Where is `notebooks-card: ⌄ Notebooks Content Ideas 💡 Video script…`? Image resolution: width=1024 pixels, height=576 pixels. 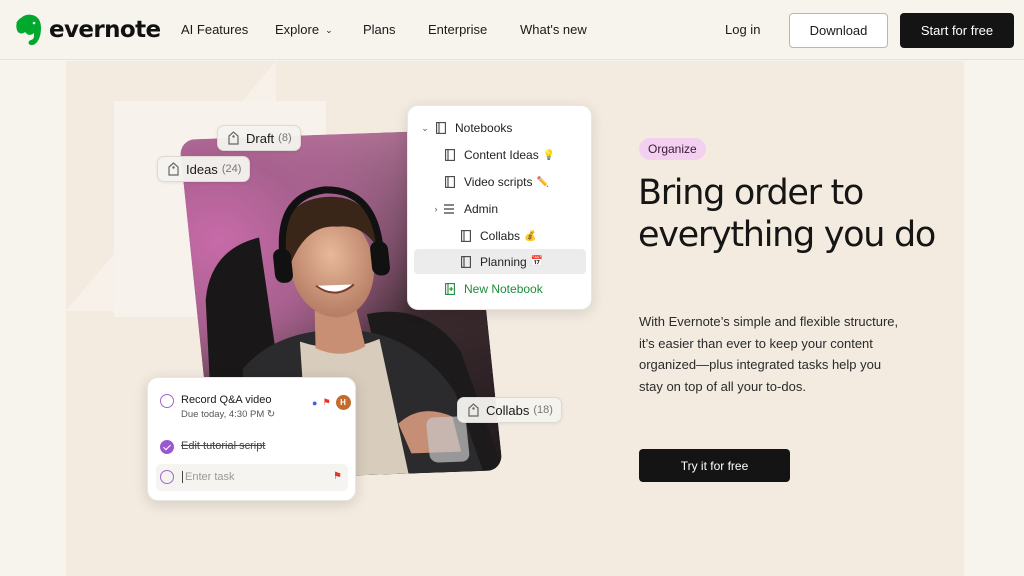
notebooks-card: ⌄ Notebooks Content Ideas 💡 Video script… is located at coordinates (499, 207).